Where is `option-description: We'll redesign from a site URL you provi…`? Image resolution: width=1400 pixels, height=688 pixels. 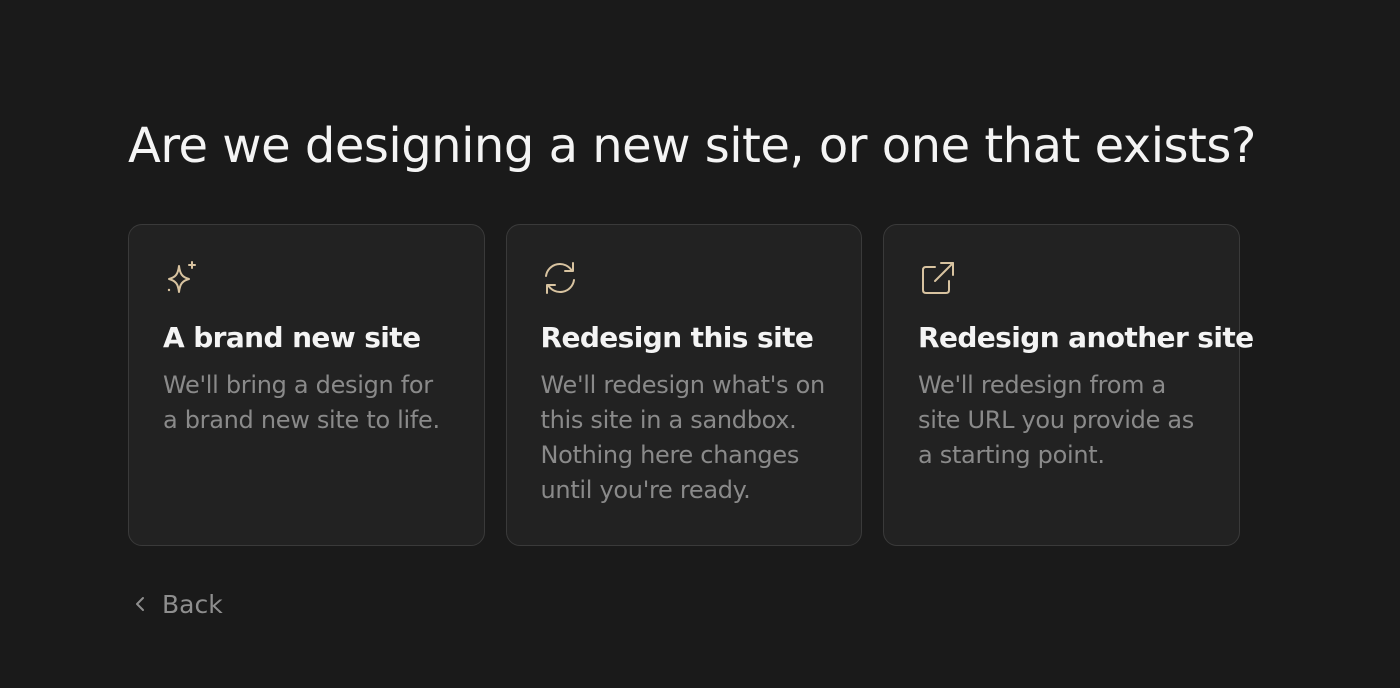 option-description: We'll redesign from a site URL you provi… is located at coordinates (1056, 420).